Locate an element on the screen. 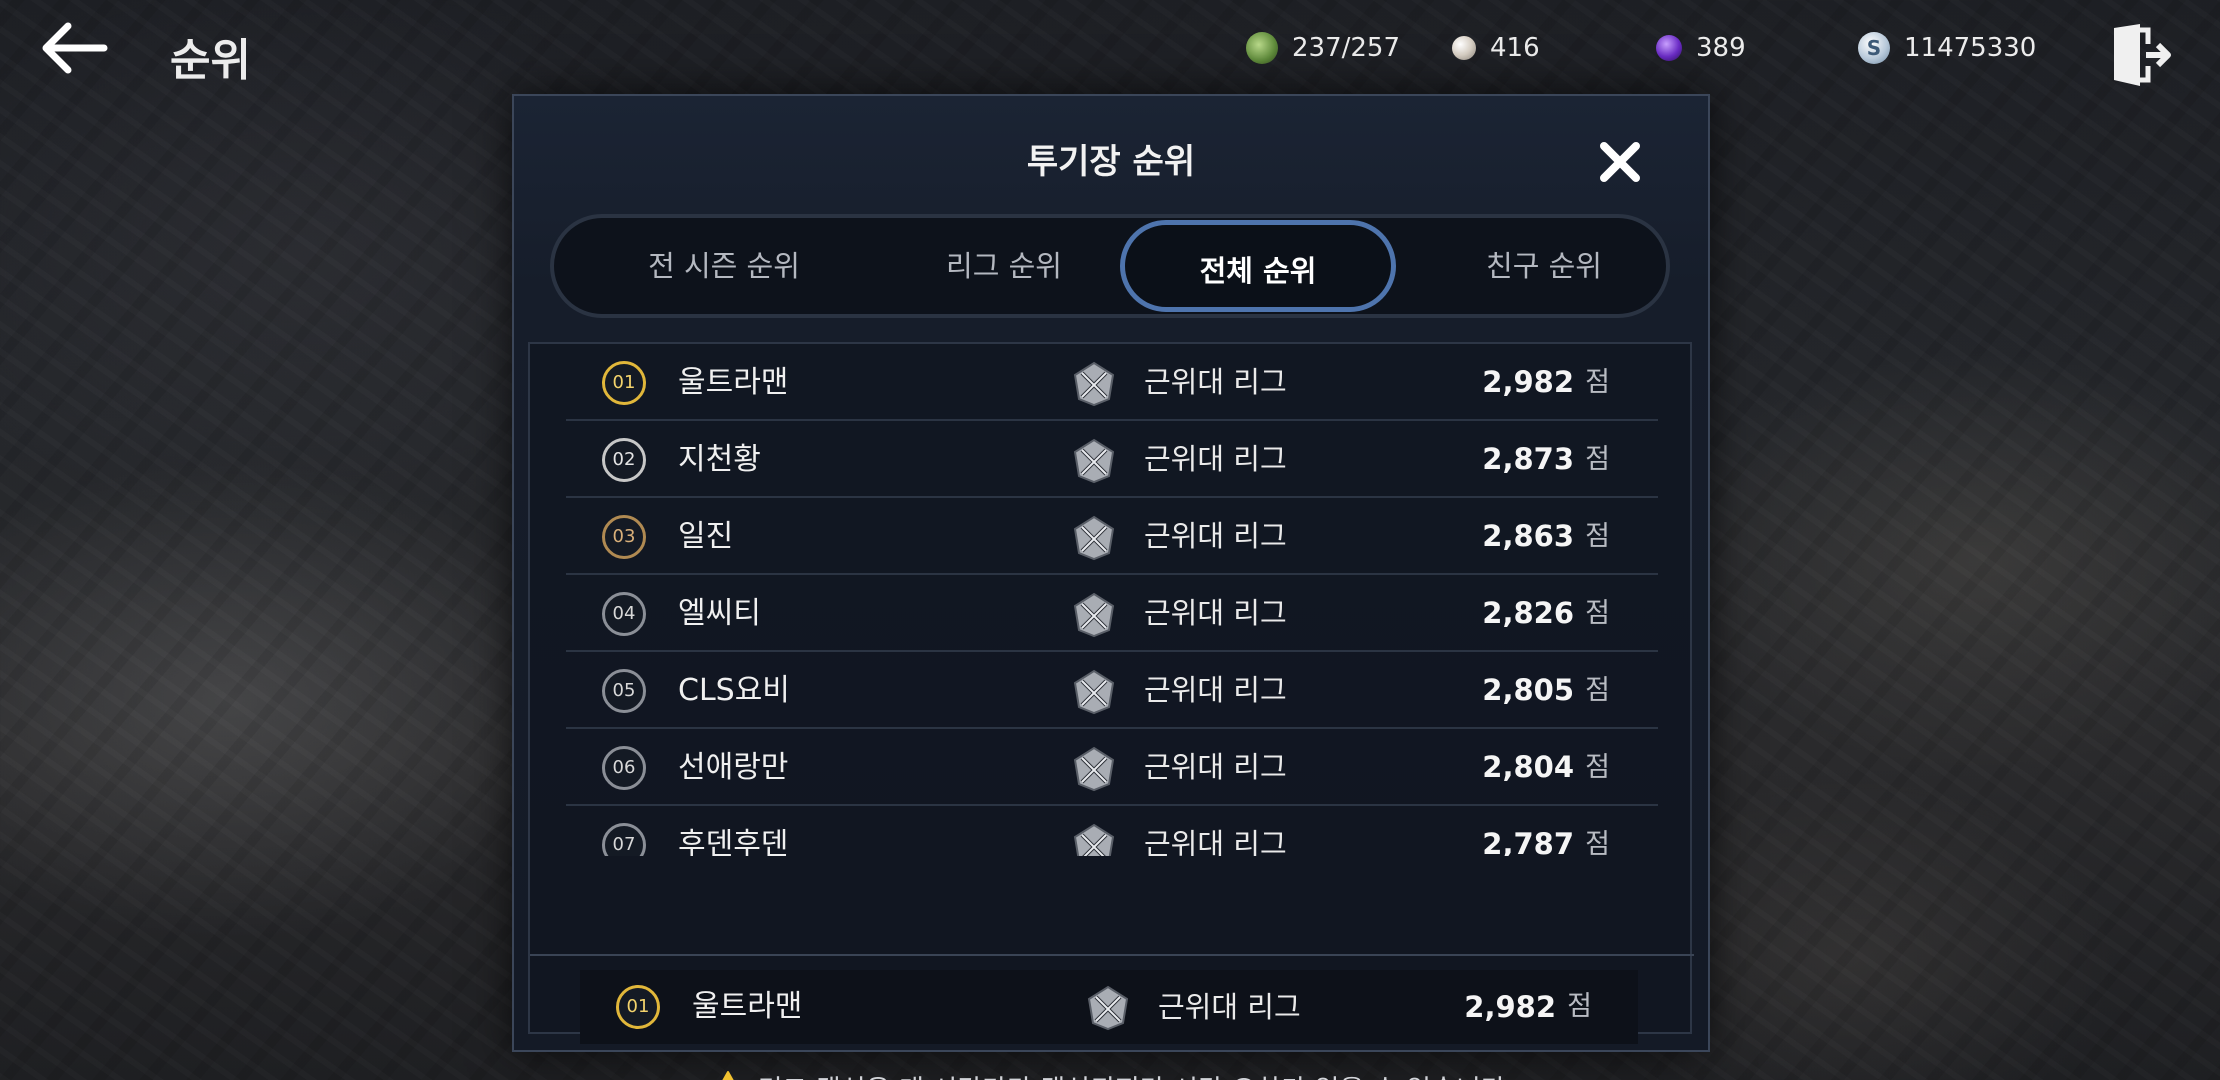 The width and height of the screenshot is (2220, 1080). silver-resource: S 11475330 is located at coordinates (1947, 48).